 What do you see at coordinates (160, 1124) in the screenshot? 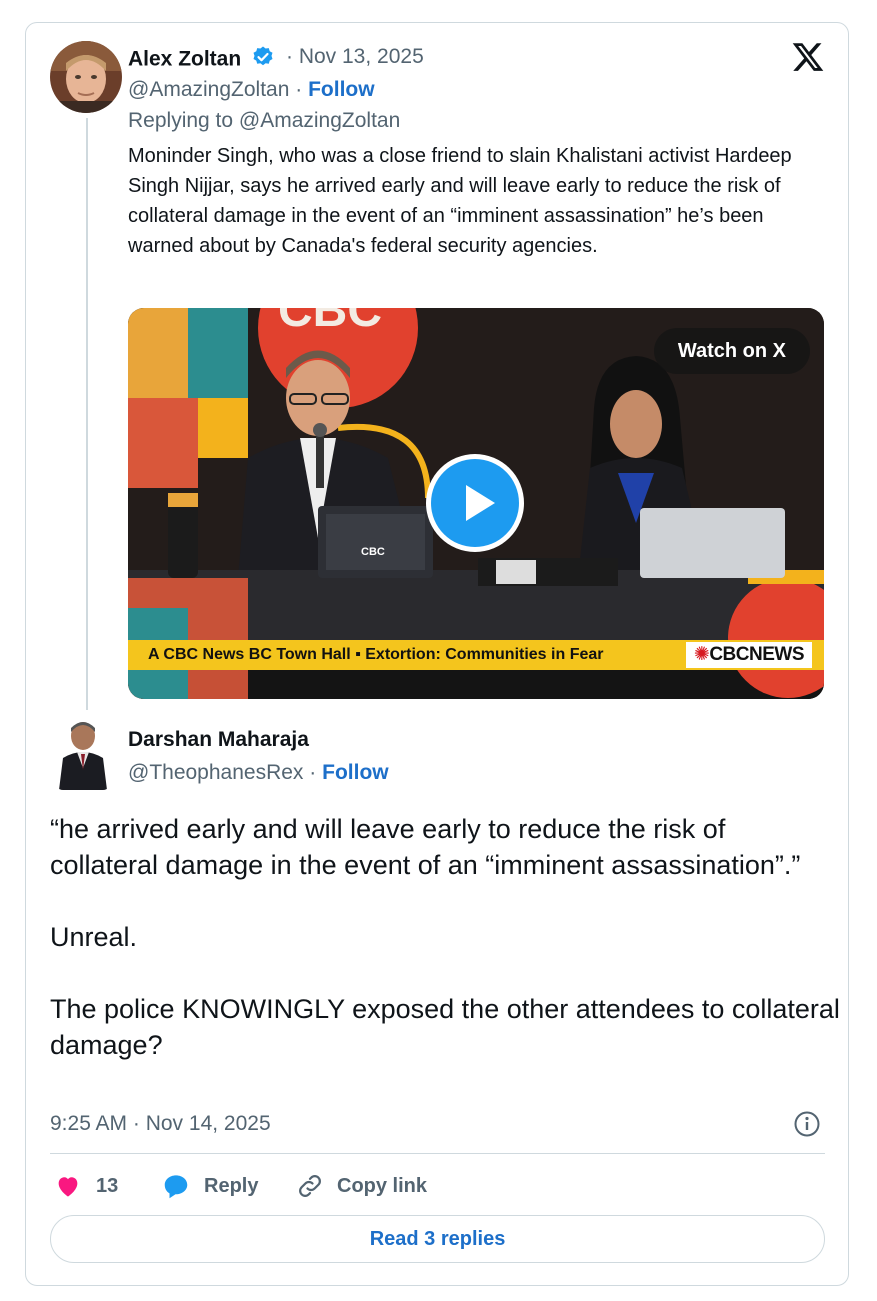
I see `main-timestamp: 9:25 AM · Nov 14, 2025` at bounding box center [160, 1124].